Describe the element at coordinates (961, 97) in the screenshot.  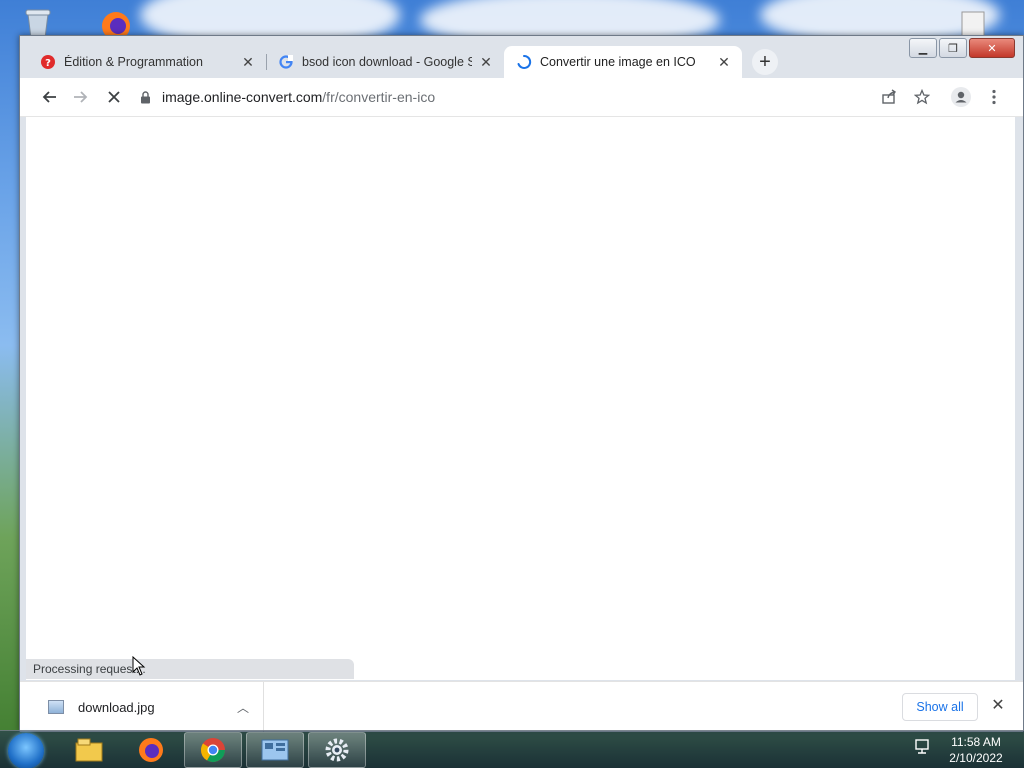
I see `profile-avatar-icon` at that location.